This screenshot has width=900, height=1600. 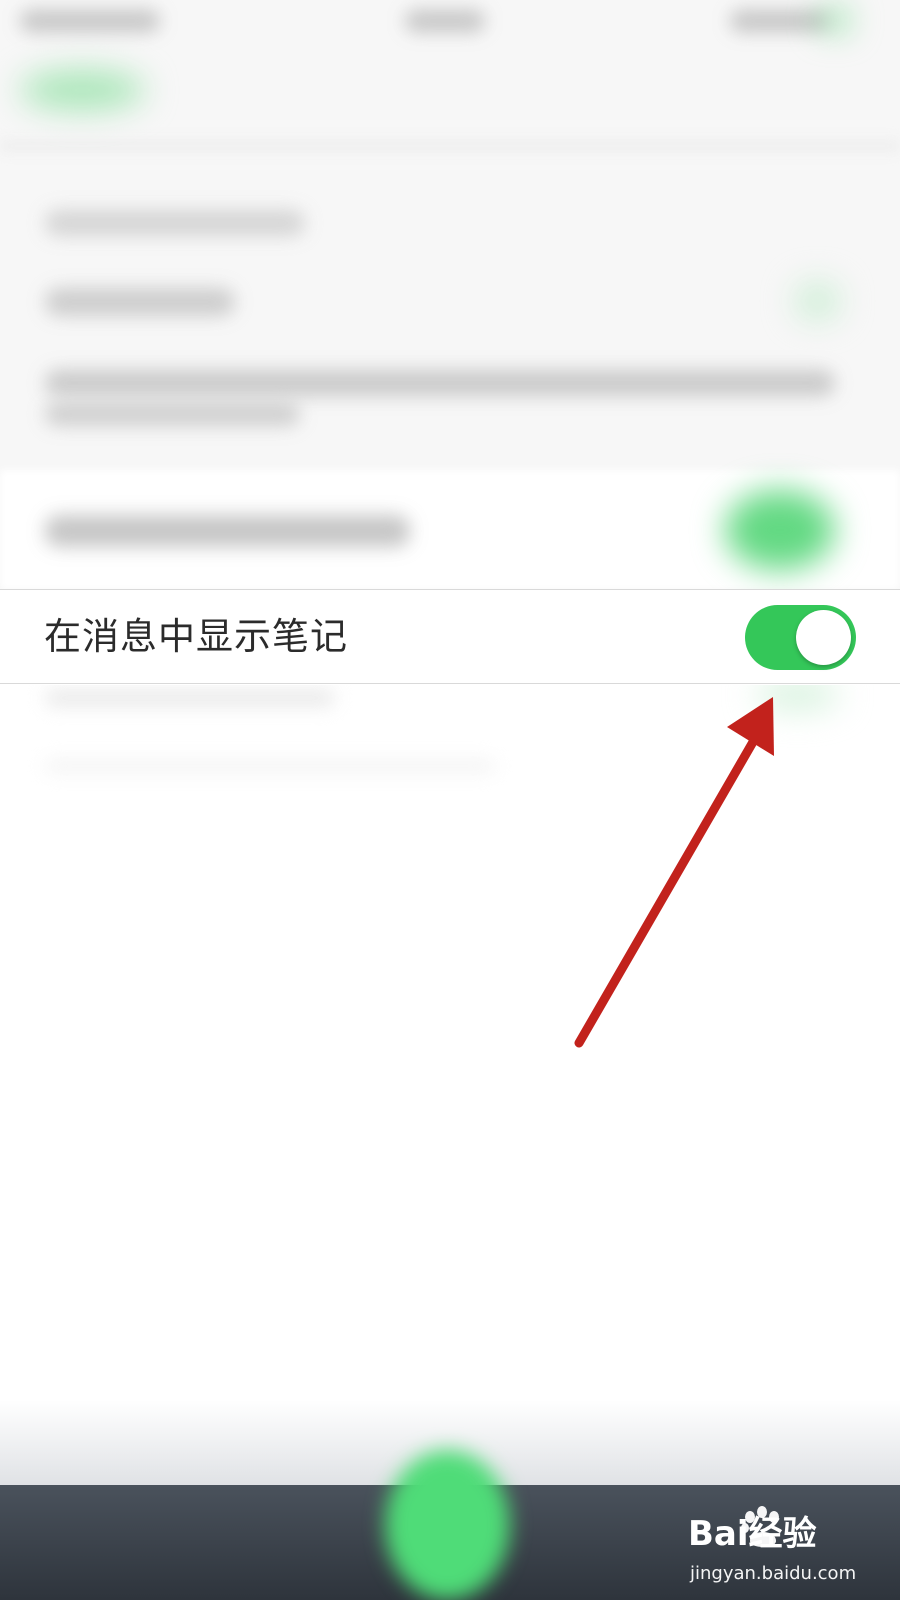 I want to click on watermark-url: jingyan.baidu.com, so click(x=773, y=1573).